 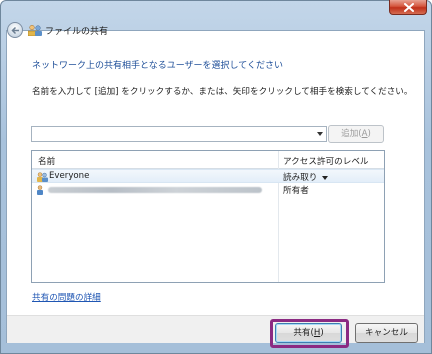 What do you see at coordinates (208, 160) in the screenshot?
I see `list-header: 名前 アクセス許可のレベル` at bounding box center [208, 160].